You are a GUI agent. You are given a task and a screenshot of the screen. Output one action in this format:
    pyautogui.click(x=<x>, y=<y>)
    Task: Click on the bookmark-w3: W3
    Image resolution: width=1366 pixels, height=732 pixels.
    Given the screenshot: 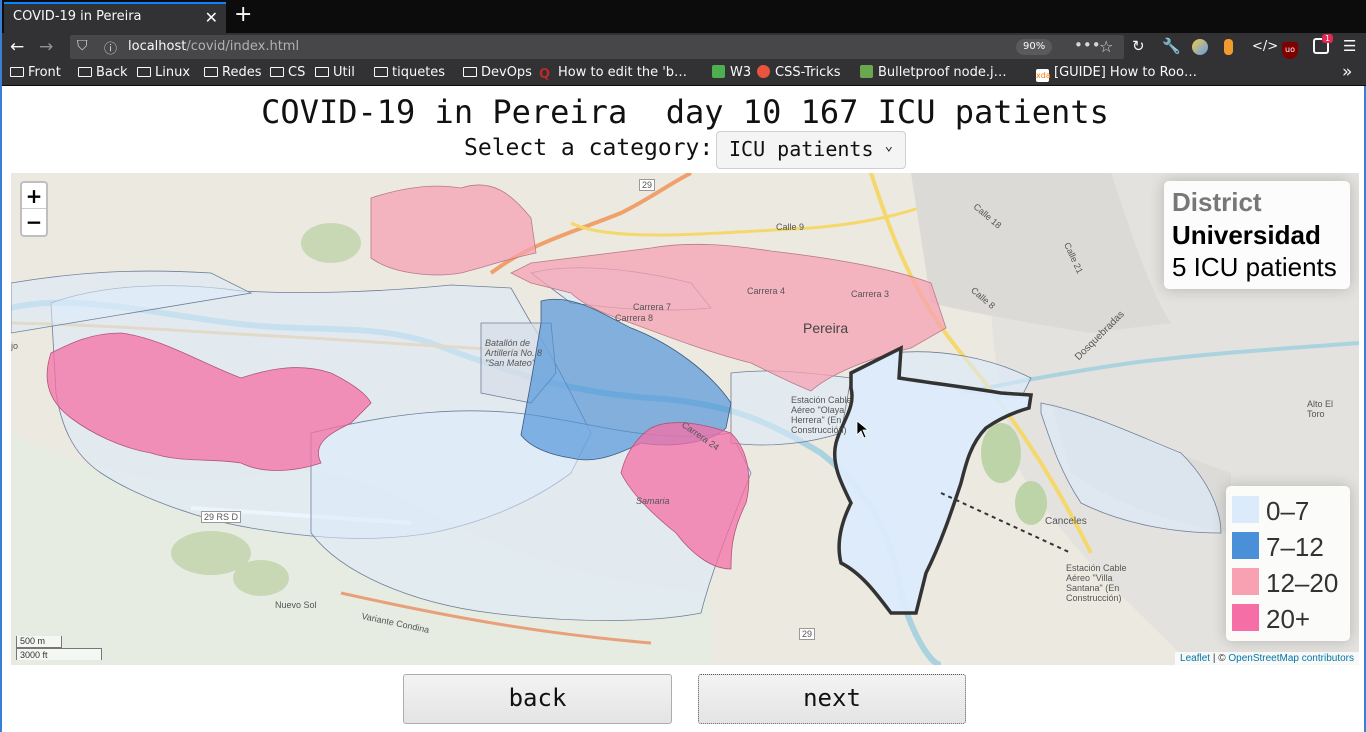 What is the action you would take?
    pyautogui.click(x=731, y=72)
    